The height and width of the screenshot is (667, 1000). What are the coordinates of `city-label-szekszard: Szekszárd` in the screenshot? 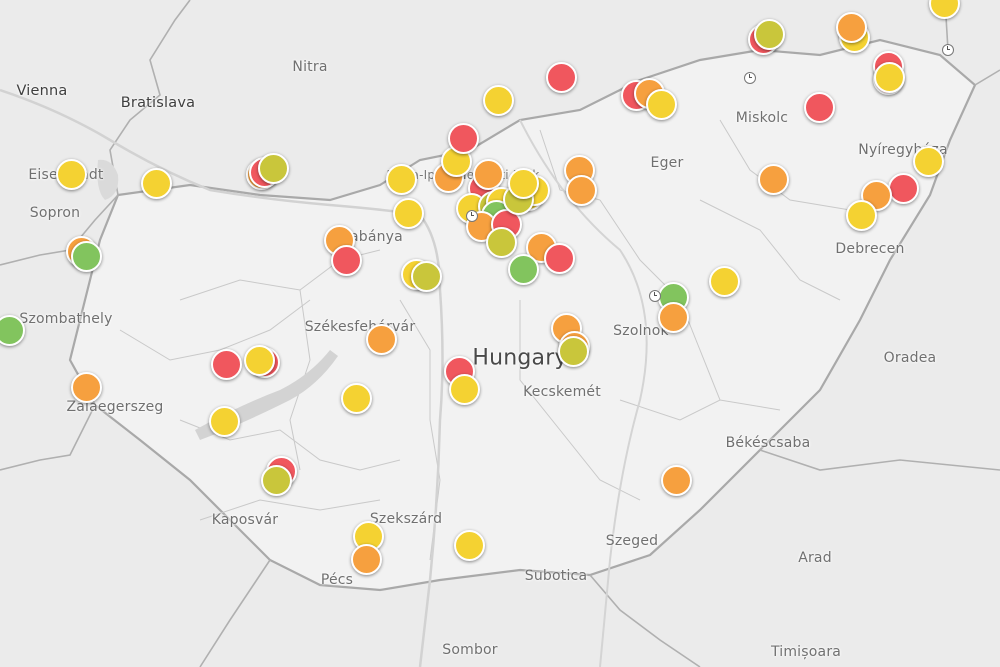 It's located at (406, 519).